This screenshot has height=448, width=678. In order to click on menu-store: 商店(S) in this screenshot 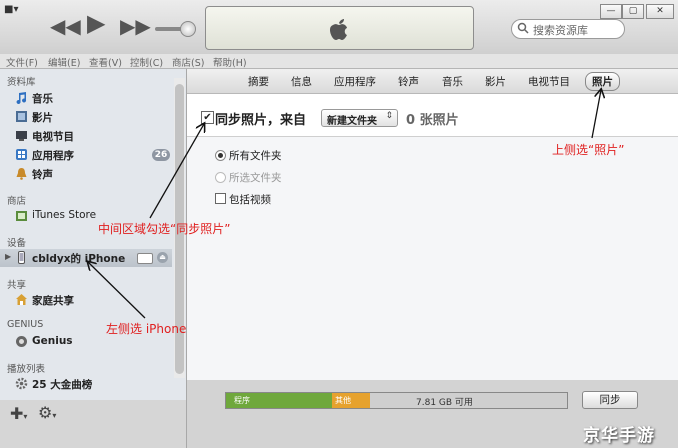, I will do `click(188, 62)`.